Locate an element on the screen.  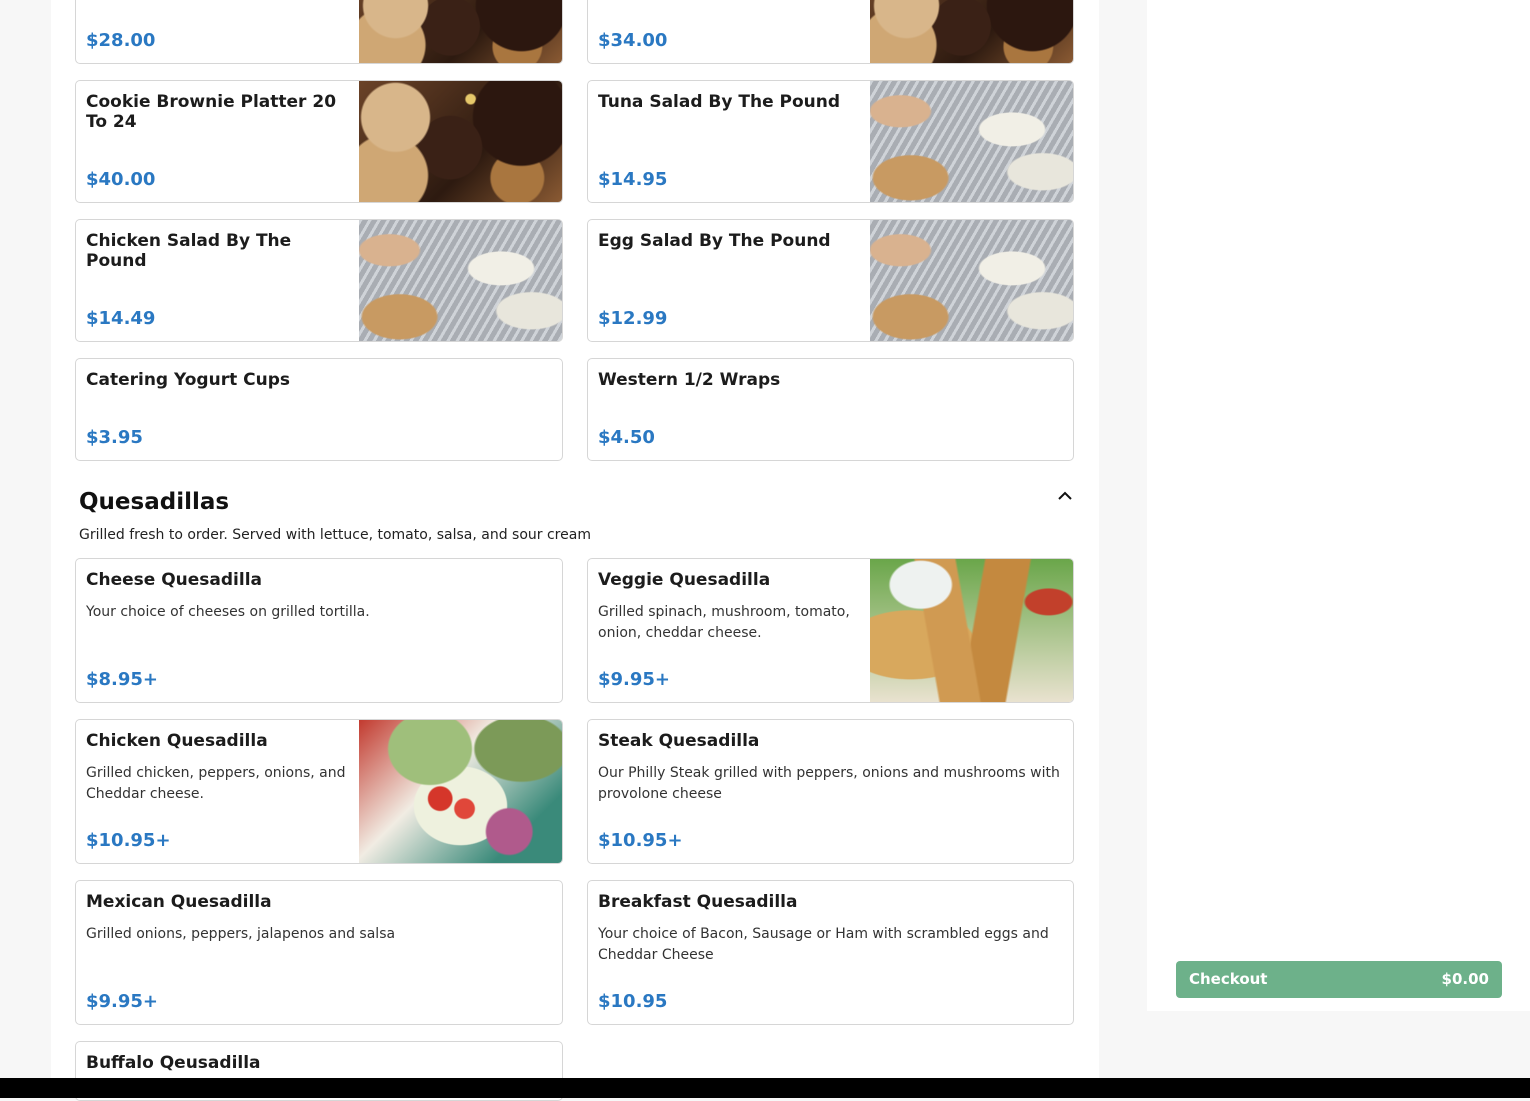
menu-item-card: Western 1/2 Wraps $4.50 is located at coordinates (830, 409).